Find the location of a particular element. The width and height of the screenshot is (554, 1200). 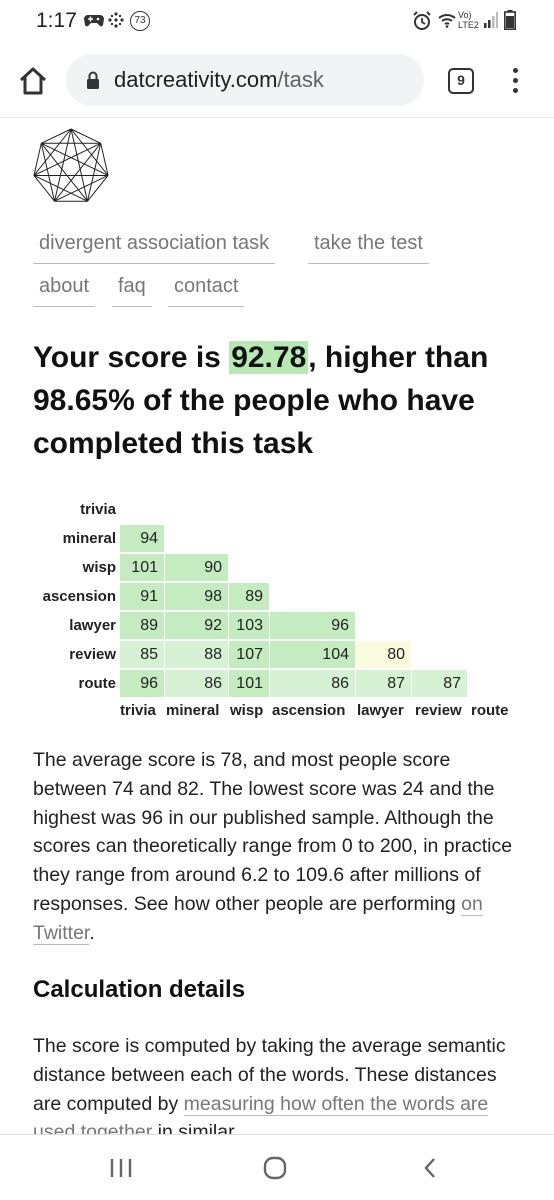

home-icon is located at coordinates (33, 81).